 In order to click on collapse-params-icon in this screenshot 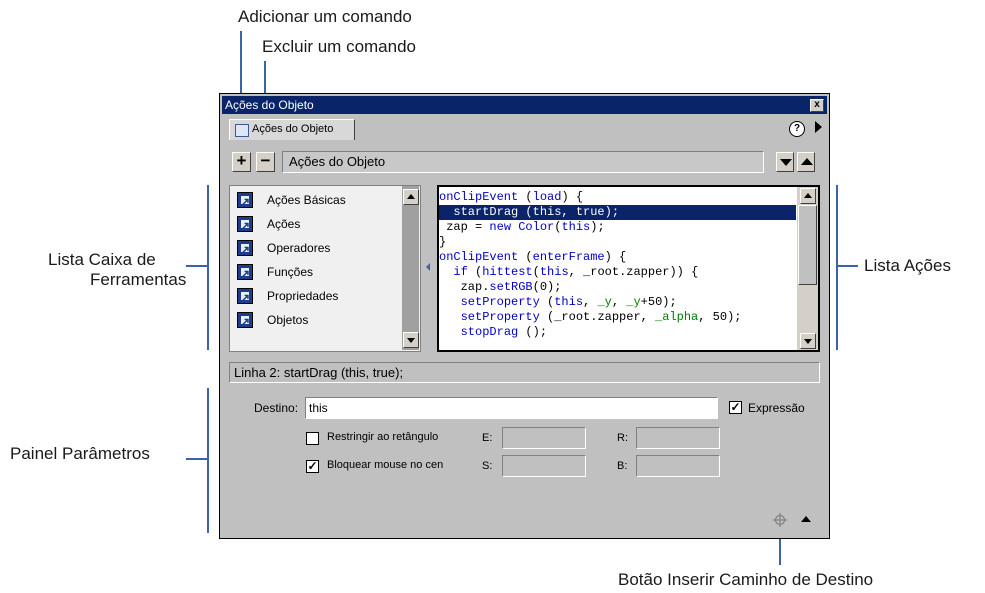, I will do `click(806, 519)`.